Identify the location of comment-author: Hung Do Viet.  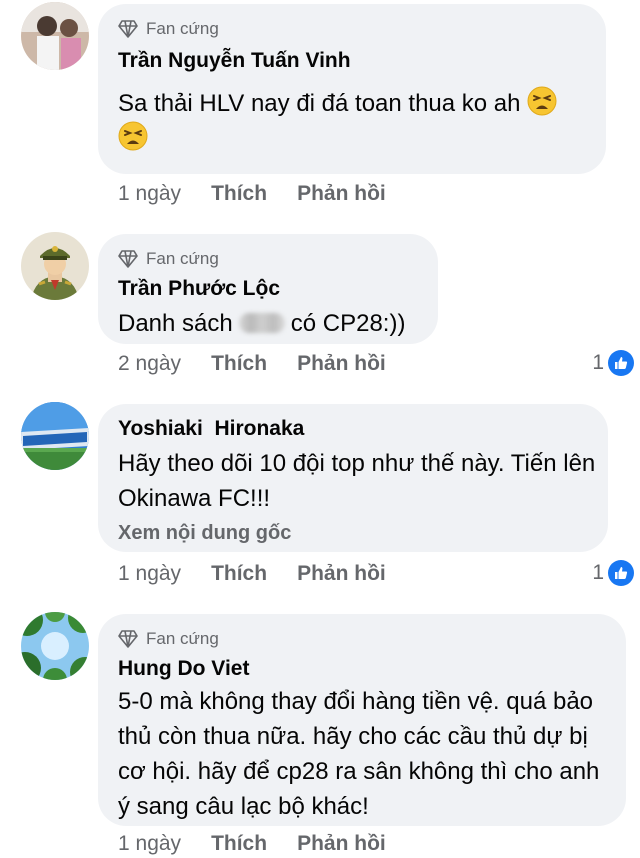
(362, 669).